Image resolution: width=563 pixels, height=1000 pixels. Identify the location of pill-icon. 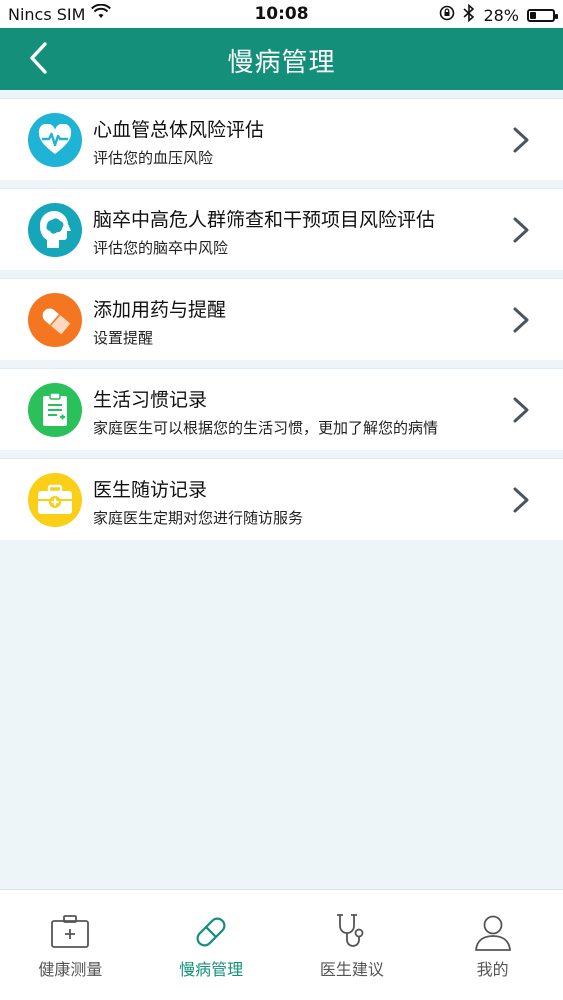
(55, 320).